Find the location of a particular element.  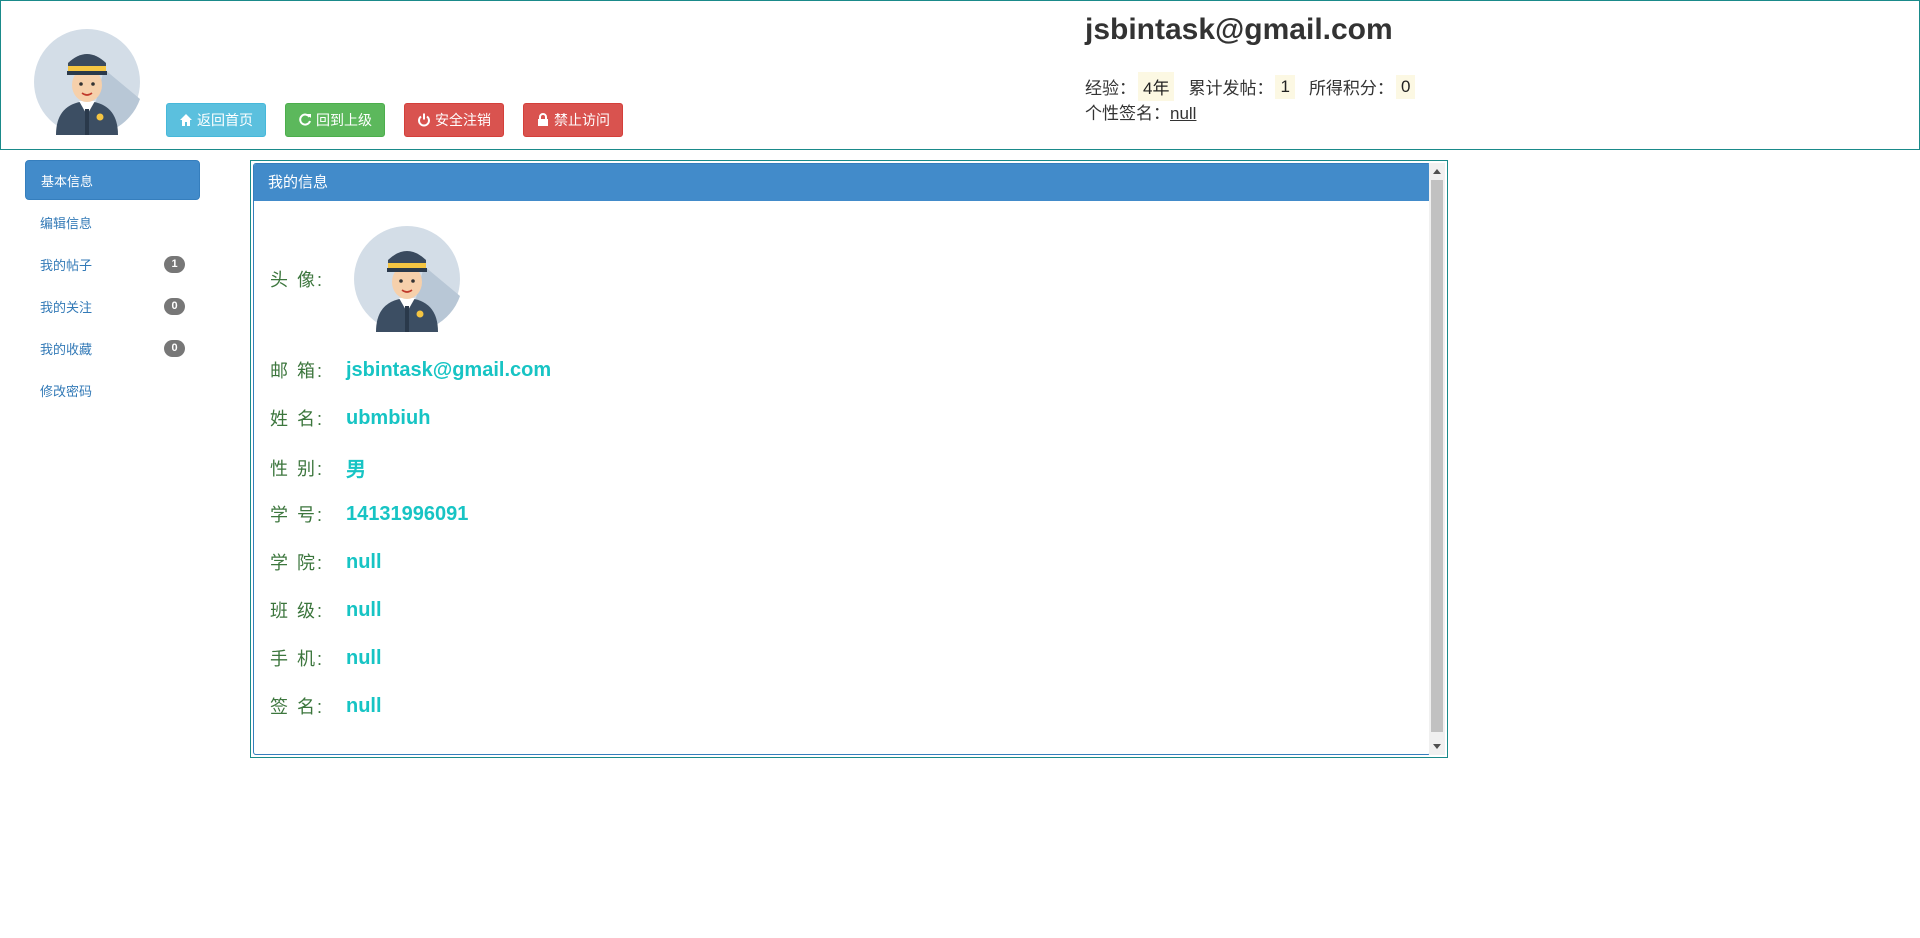

name-row: 姓 名: ubmbiuh is located at coordinates (350, 418).